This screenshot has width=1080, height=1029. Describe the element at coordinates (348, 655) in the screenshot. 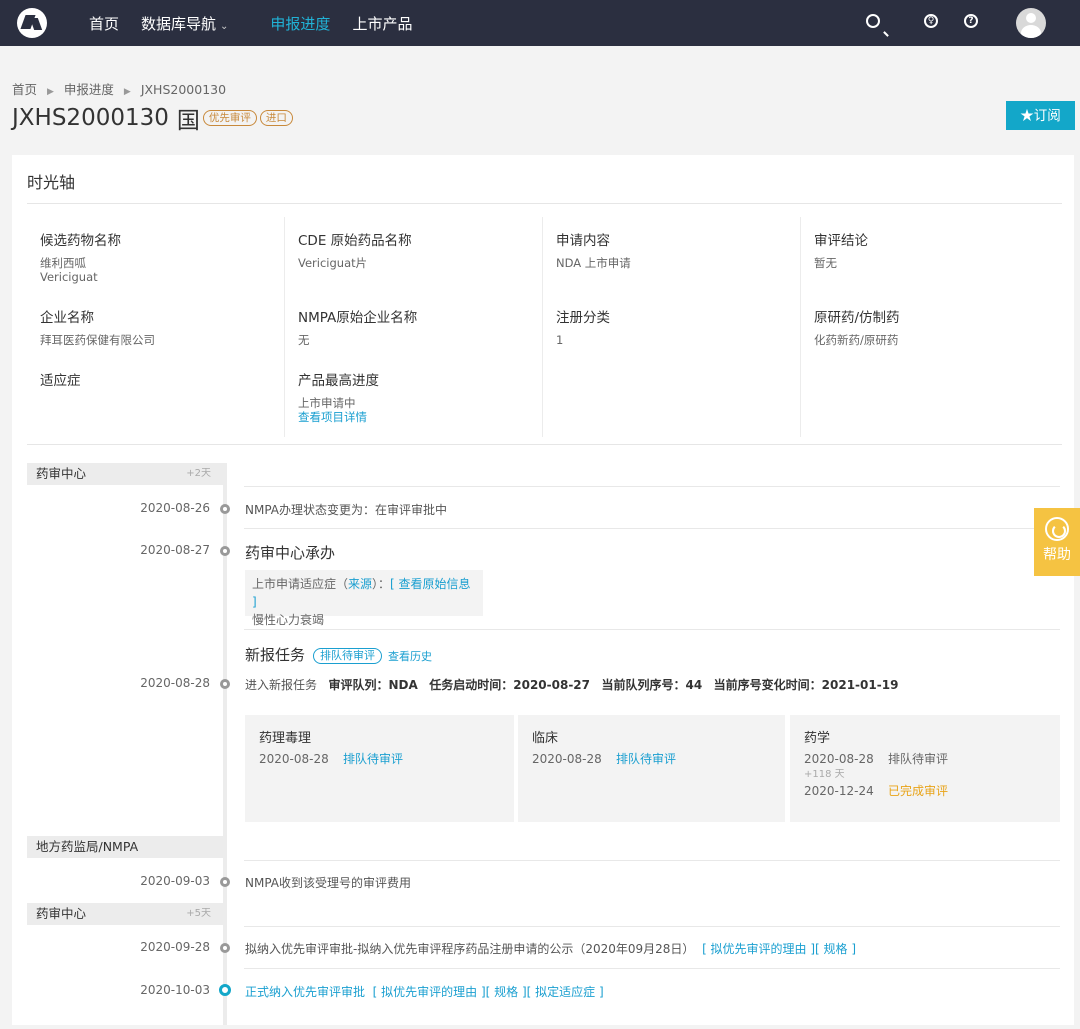

I see `queue-status-badge: 排队待审评` at that location.